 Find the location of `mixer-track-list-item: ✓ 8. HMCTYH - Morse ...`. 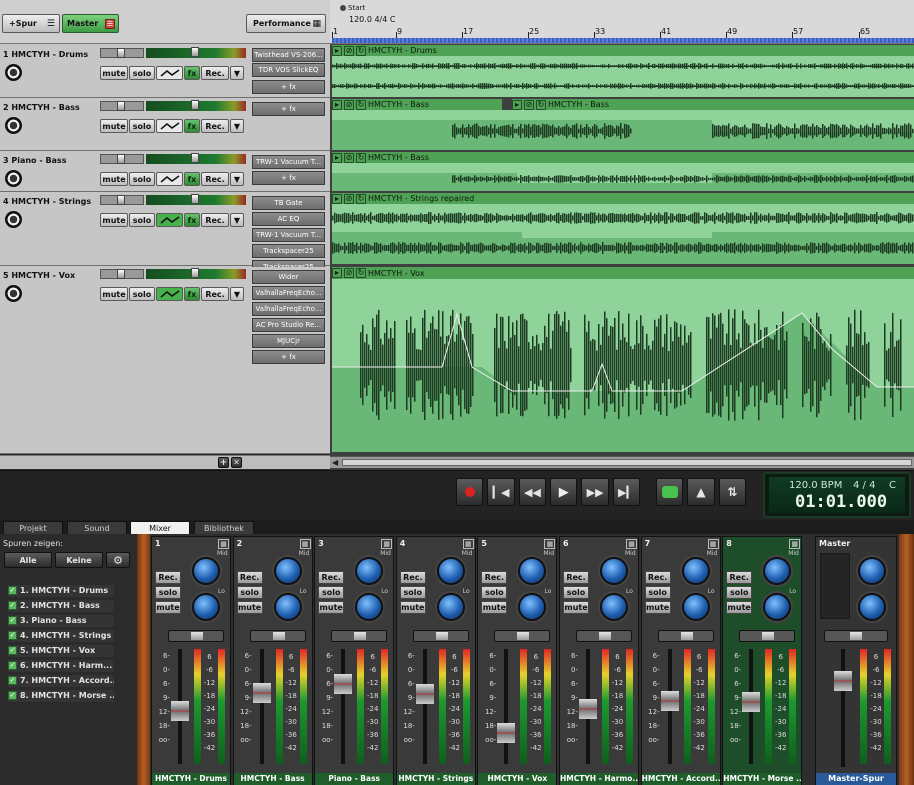

mixer-track-list-item: ✓ 8. HMCTYH - Morse ... is located at coordinates (61, 696).